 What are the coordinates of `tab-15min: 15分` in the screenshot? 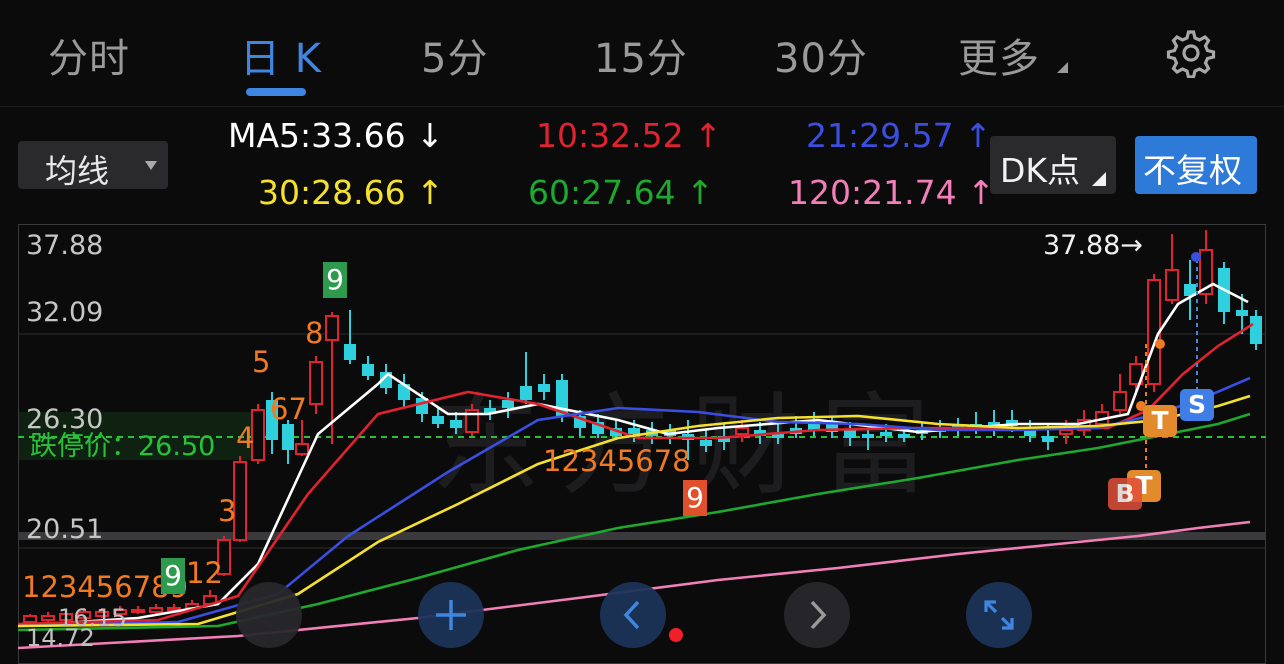 It's located at (641, 55).